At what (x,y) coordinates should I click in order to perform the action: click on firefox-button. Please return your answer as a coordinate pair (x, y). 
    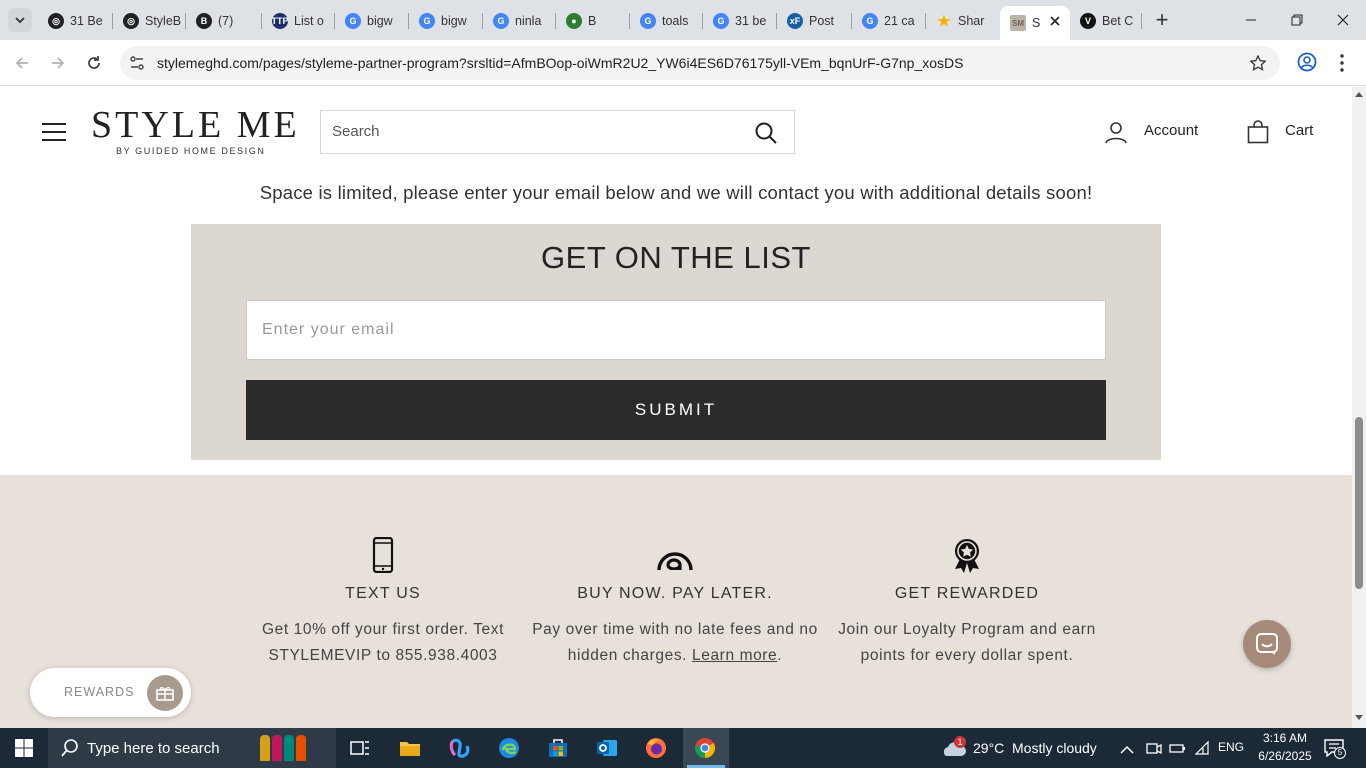
    Looking at the image, I should click on (656, 748).